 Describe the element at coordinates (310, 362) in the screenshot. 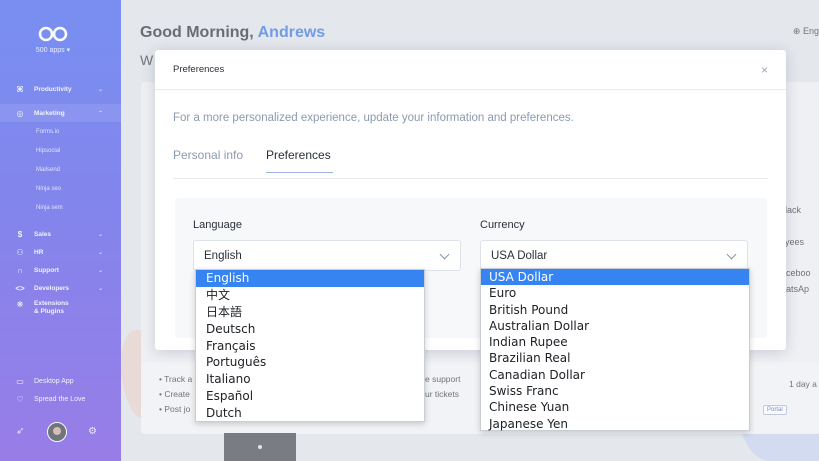

I see `language-option: Português` at that location.